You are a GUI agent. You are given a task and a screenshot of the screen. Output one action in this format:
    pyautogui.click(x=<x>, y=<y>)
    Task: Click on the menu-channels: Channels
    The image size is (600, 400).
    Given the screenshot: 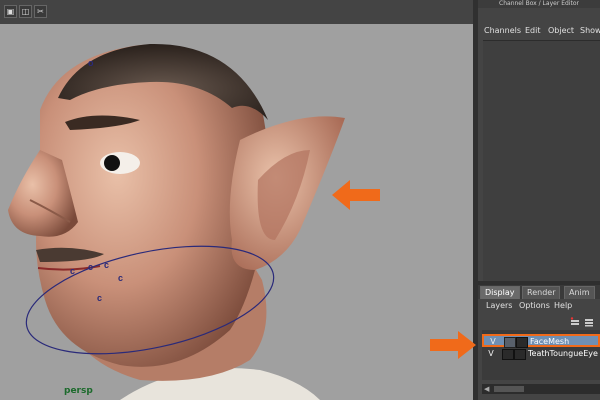 What is the action you would take?
    pyautogui.click(x=502, y=30)
    